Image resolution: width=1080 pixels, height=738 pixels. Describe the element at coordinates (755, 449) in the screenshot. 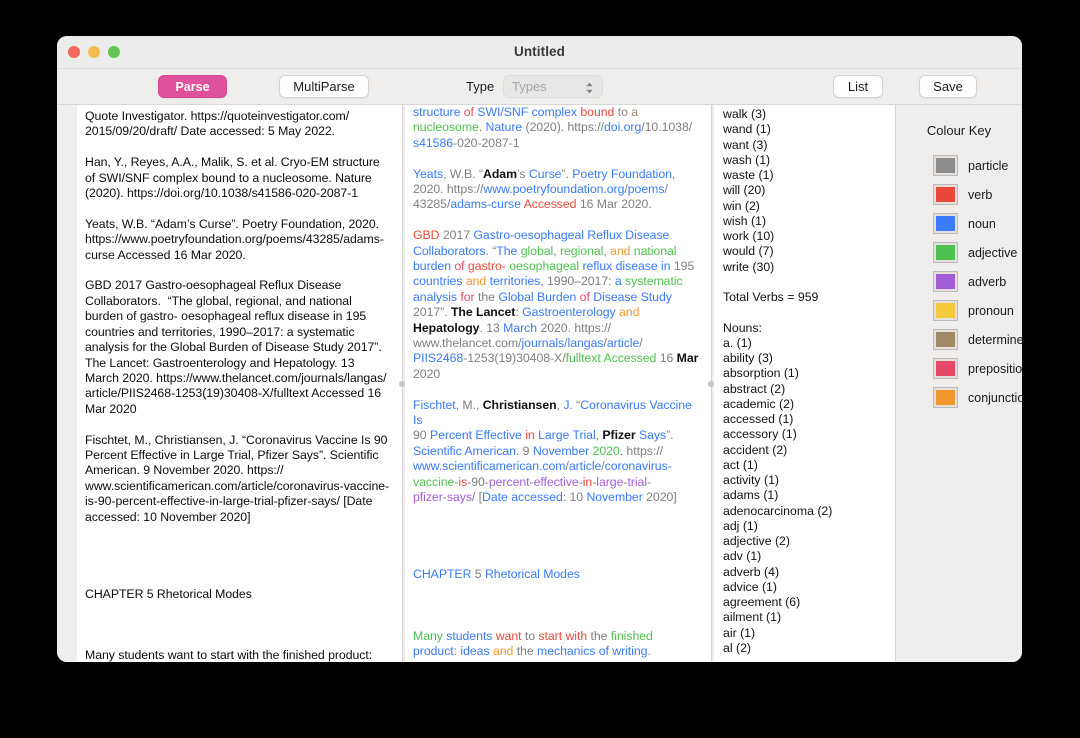

I see `word-list-item: accident (2)` at that location.